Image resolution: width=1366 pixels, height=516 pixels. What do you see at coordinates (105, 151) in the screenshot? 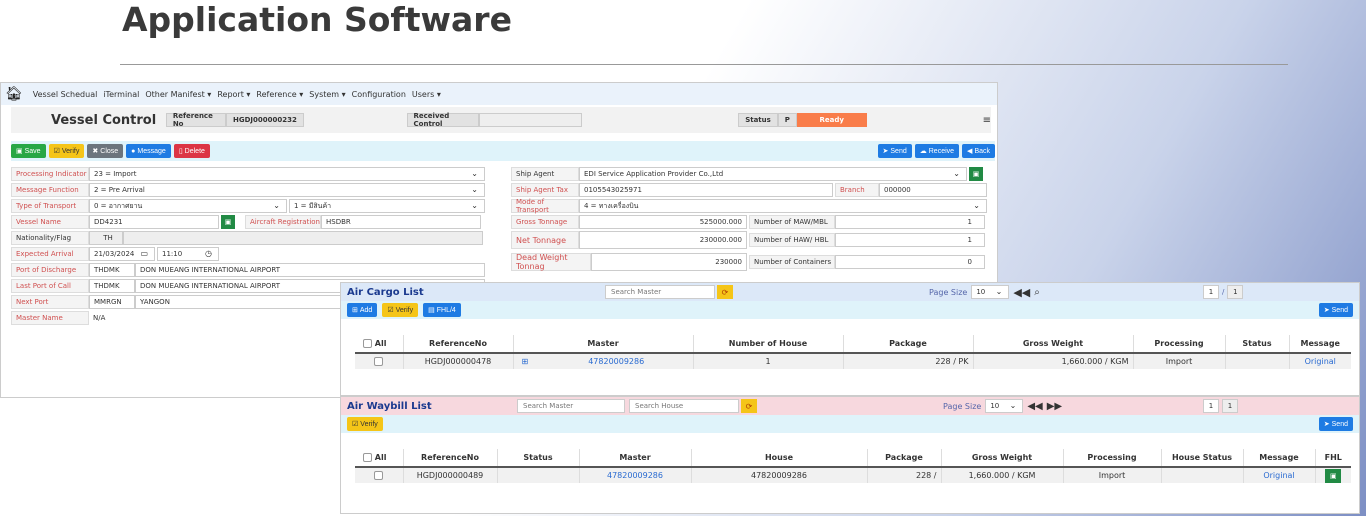
I see `close-button: ✖ Close` at bounding box center [105, 151].